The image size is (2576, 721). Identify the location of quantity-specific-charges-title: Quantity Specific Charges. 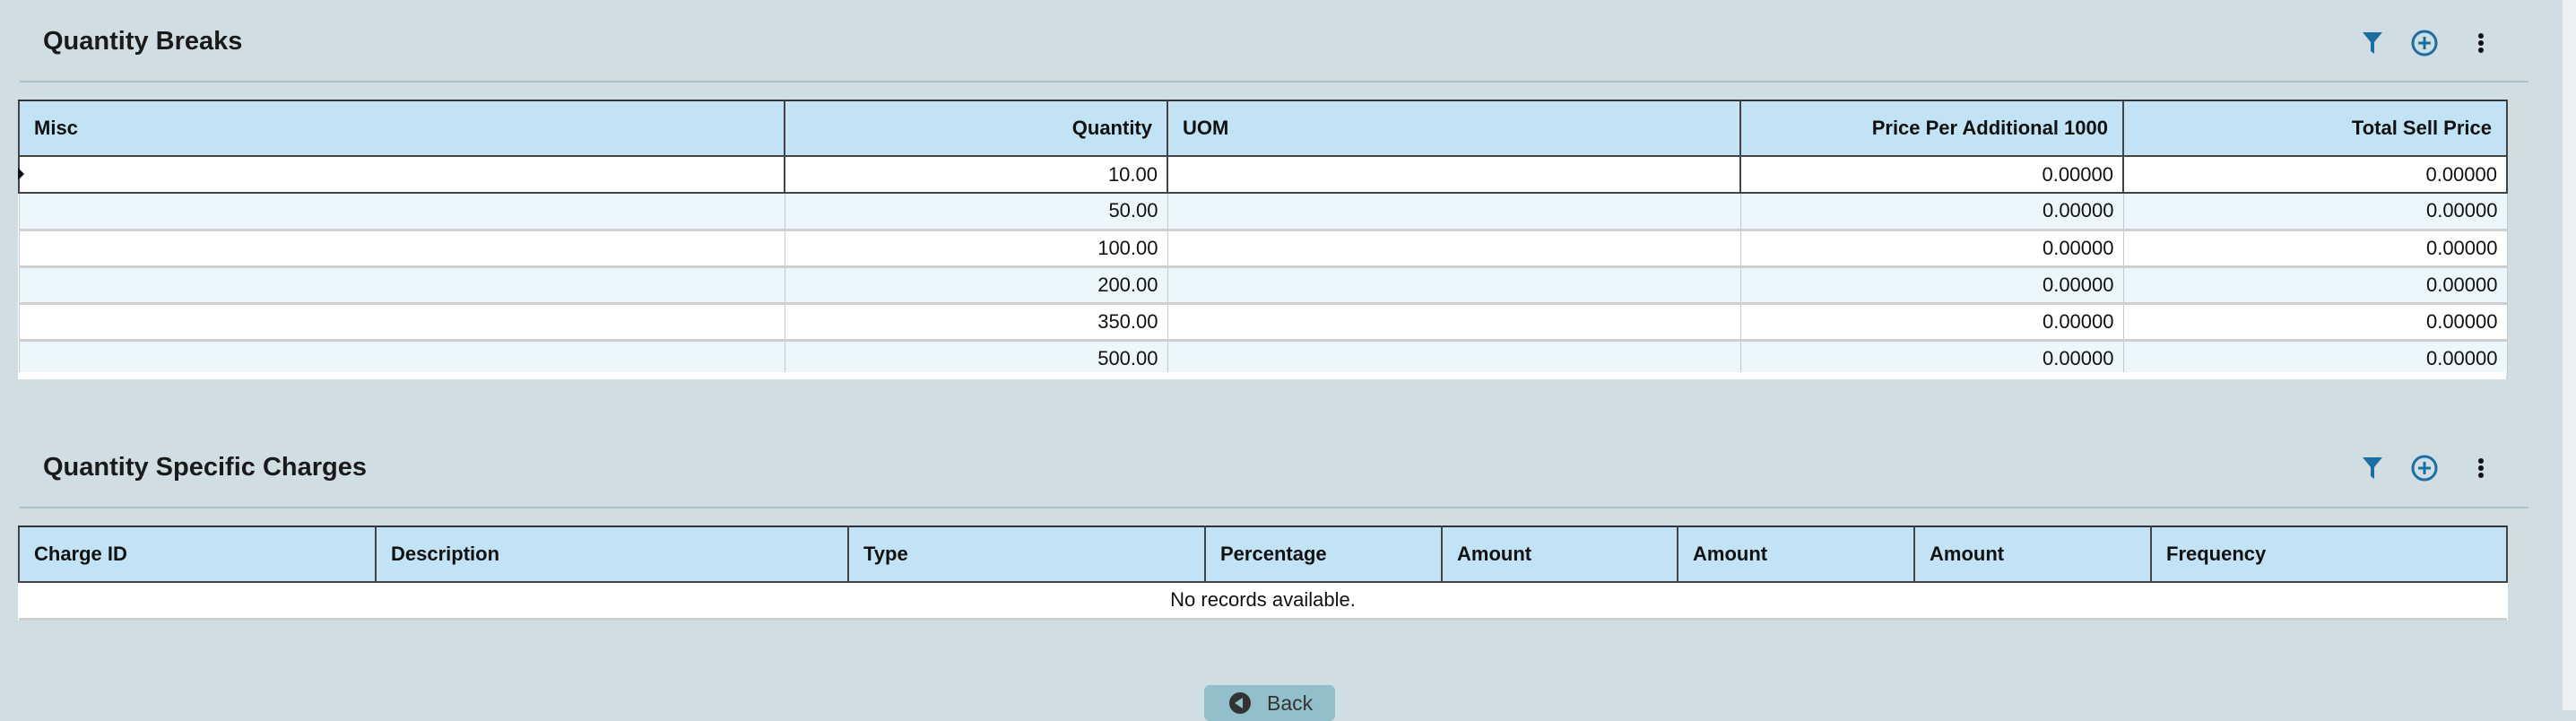
(205, 467).